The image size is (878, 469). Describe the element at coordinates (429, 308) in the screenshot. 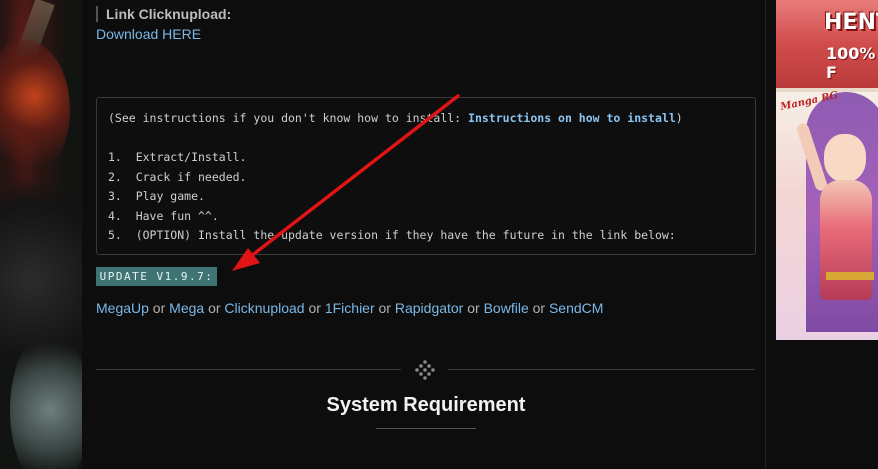

I see `mirror-link-rapidgator: Rapidgator` at that location.